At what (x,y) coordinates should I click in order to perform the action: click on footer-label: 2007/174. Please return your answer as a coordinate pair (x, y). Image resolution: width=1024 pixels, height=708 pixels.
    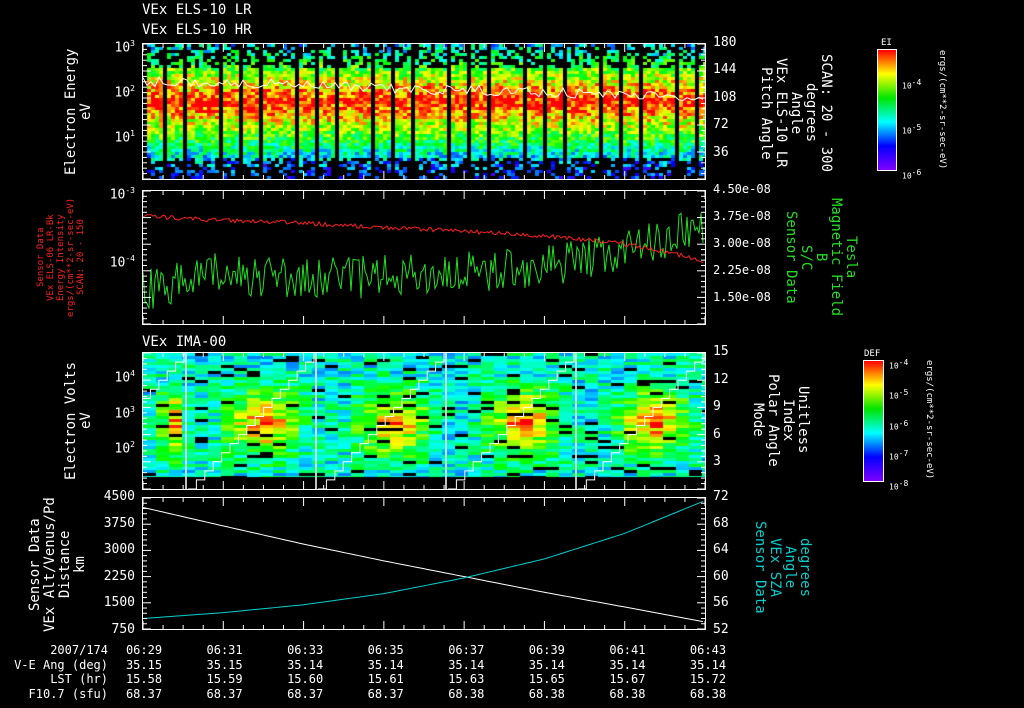
    Looking at the image, I should click on (79, 650).